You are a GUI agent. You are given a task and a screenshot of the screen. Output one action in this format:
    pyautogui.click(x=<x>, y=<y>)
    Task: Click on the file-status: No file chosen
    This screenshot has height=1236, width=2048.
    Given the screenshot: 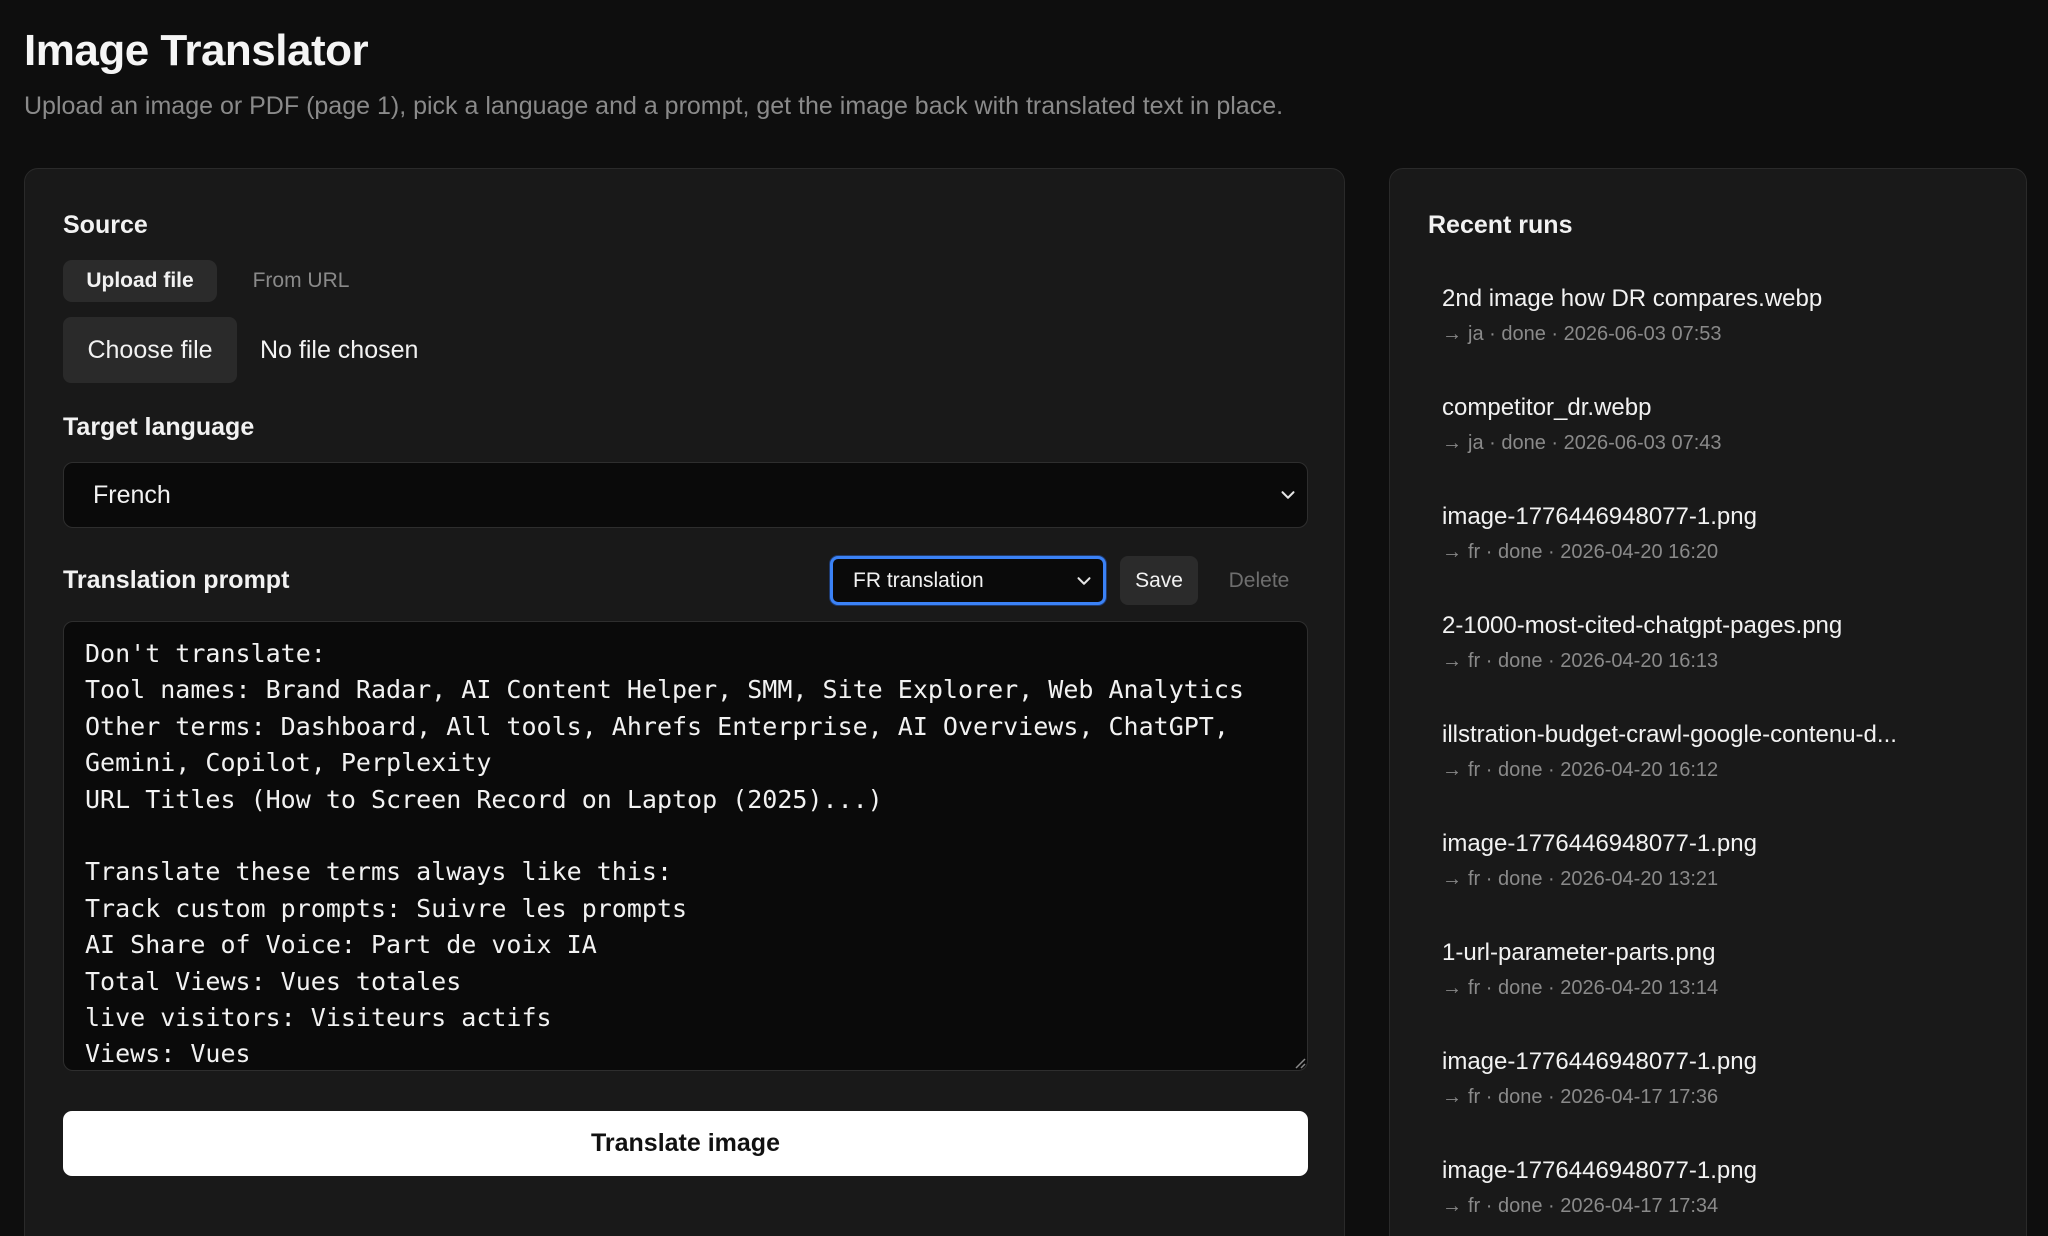 What is the action you would take?
    pyautogui.click(x=339, y=349)
    